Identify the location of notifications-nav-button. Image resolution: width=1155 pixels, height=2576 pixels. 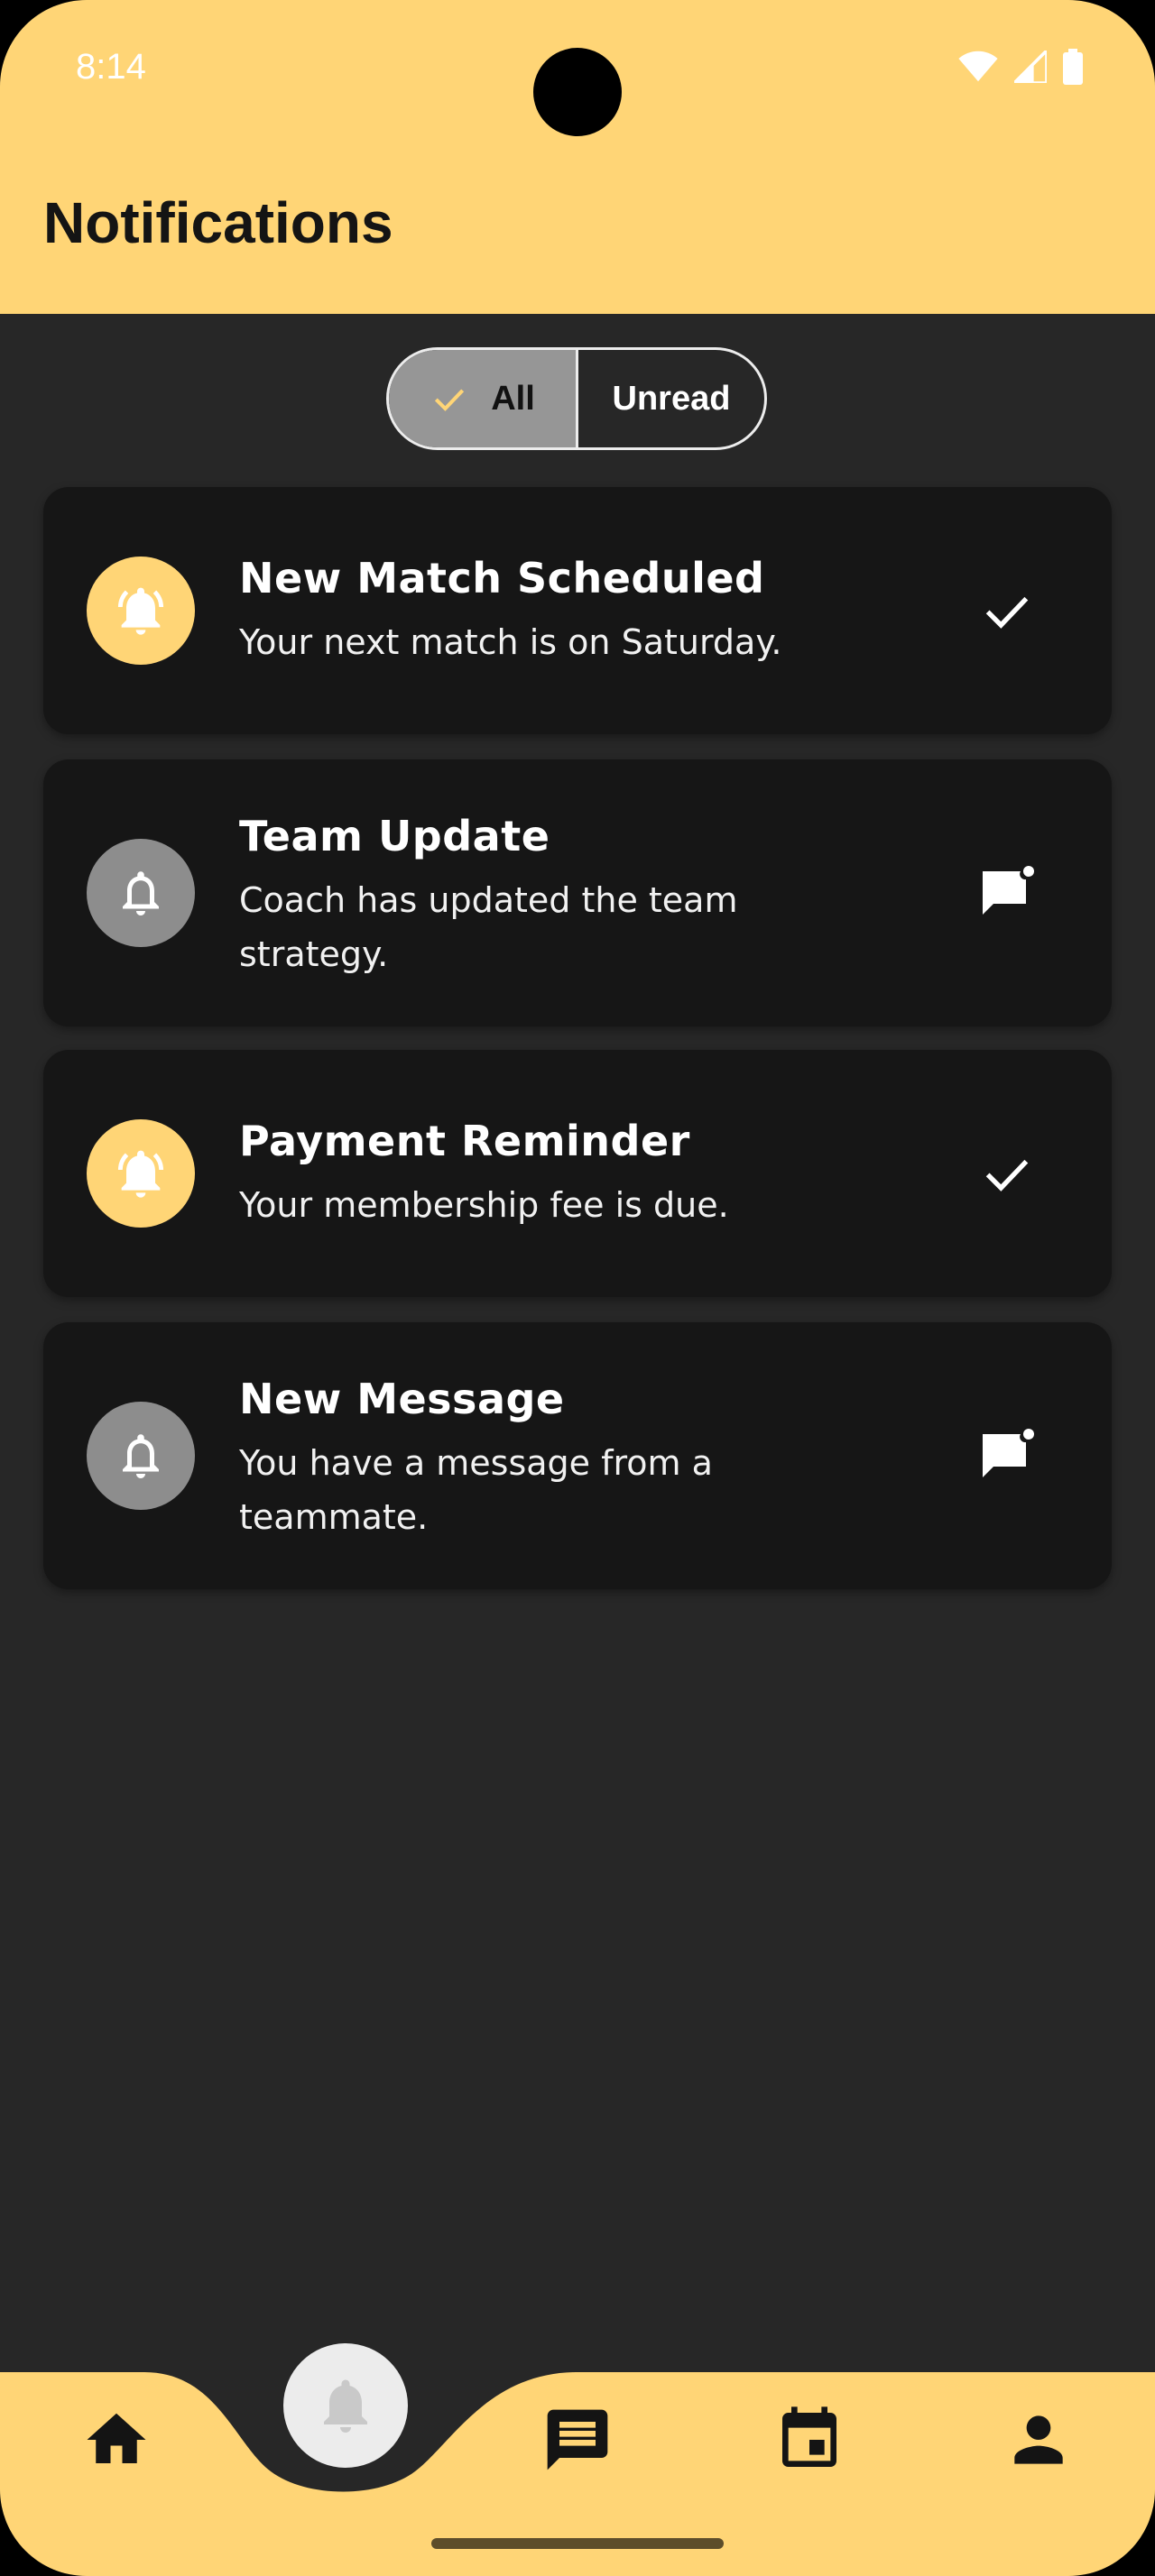
(345, 2405).